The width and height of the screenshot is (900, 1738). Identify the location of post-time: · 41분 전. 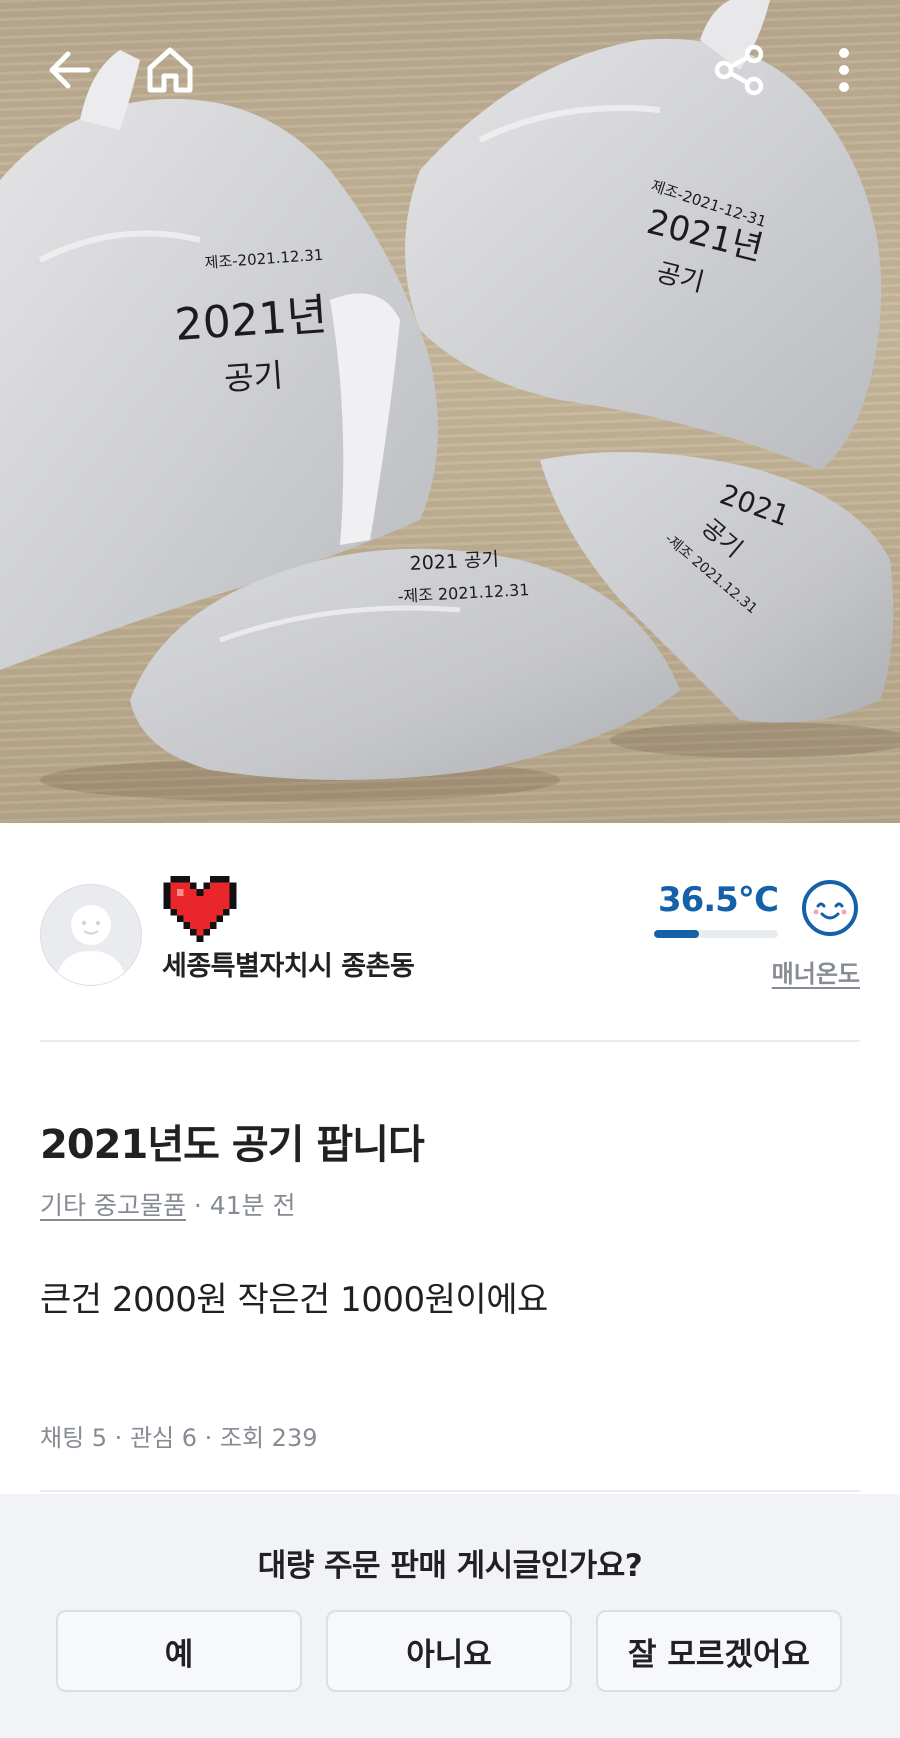
(240, 1205).